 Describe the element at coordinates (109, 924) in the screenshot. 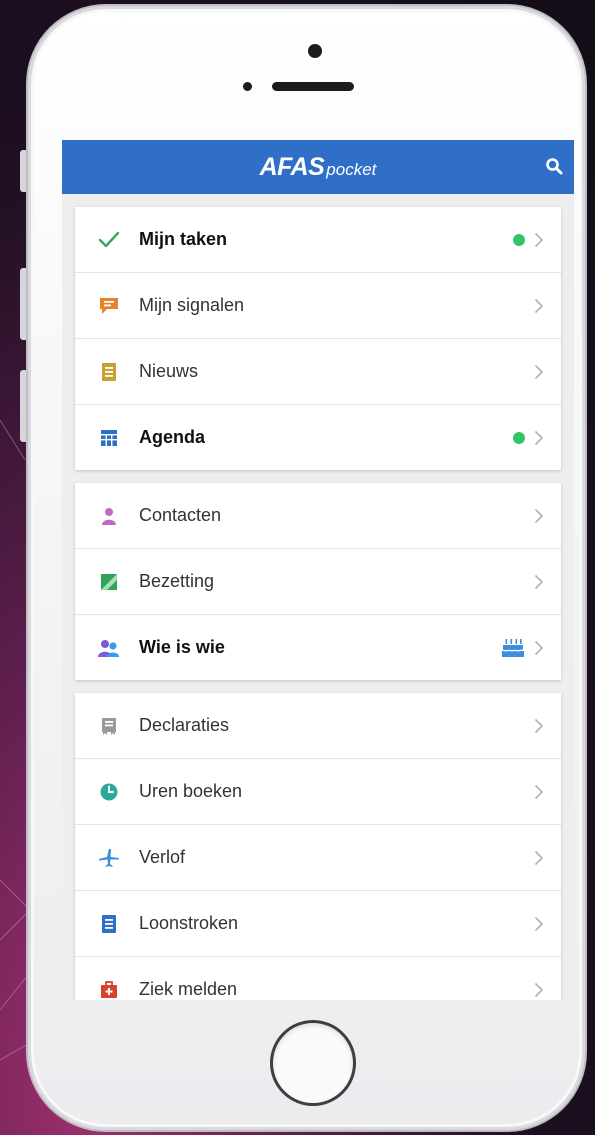

I see `payslip-icon` at that location.